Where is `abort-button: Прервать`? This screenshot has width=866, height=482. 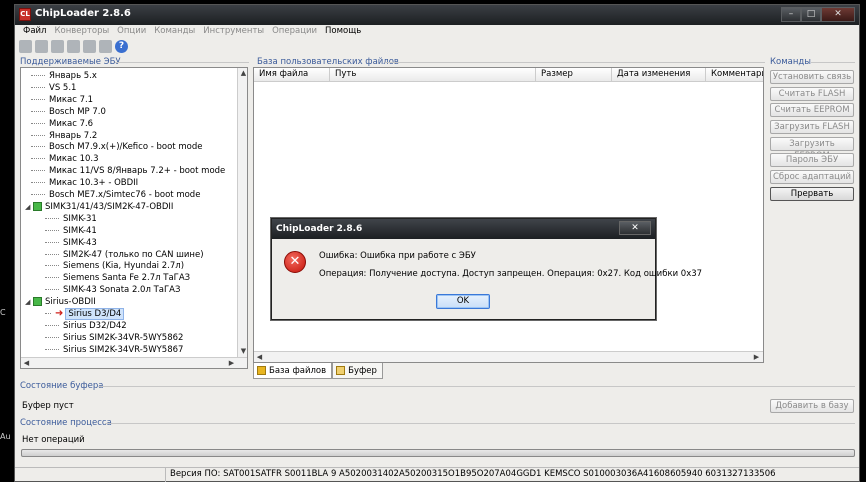
abort-button: Прервать is located at coordinates (812, 194).